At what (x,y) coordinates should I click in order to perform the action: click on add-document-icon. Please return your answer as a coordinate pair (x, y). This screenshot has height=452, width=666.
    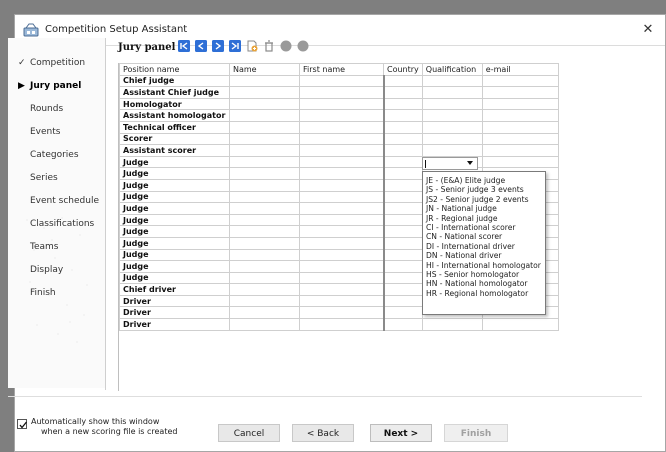
    Looking at the image, I should click on (252, 46).